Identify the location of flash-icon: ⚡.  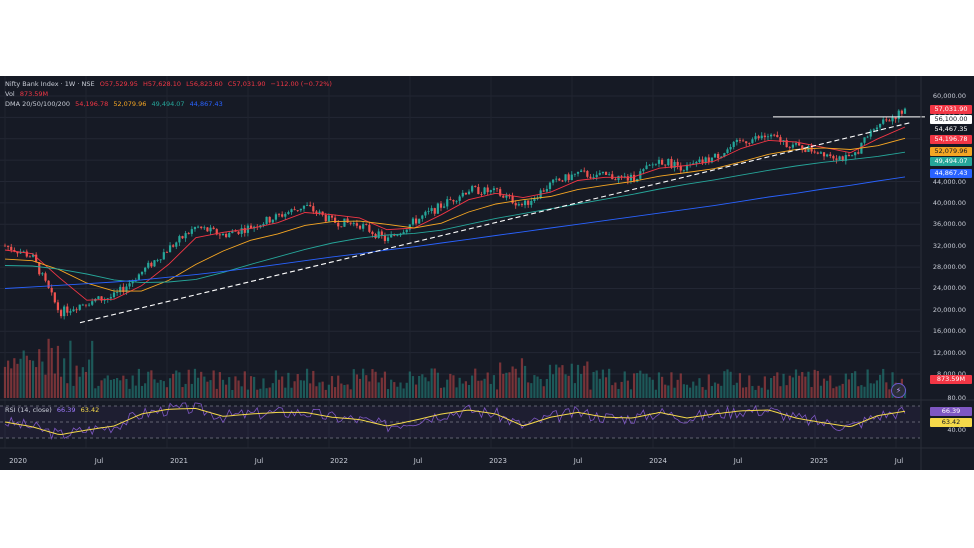
(898, 390).